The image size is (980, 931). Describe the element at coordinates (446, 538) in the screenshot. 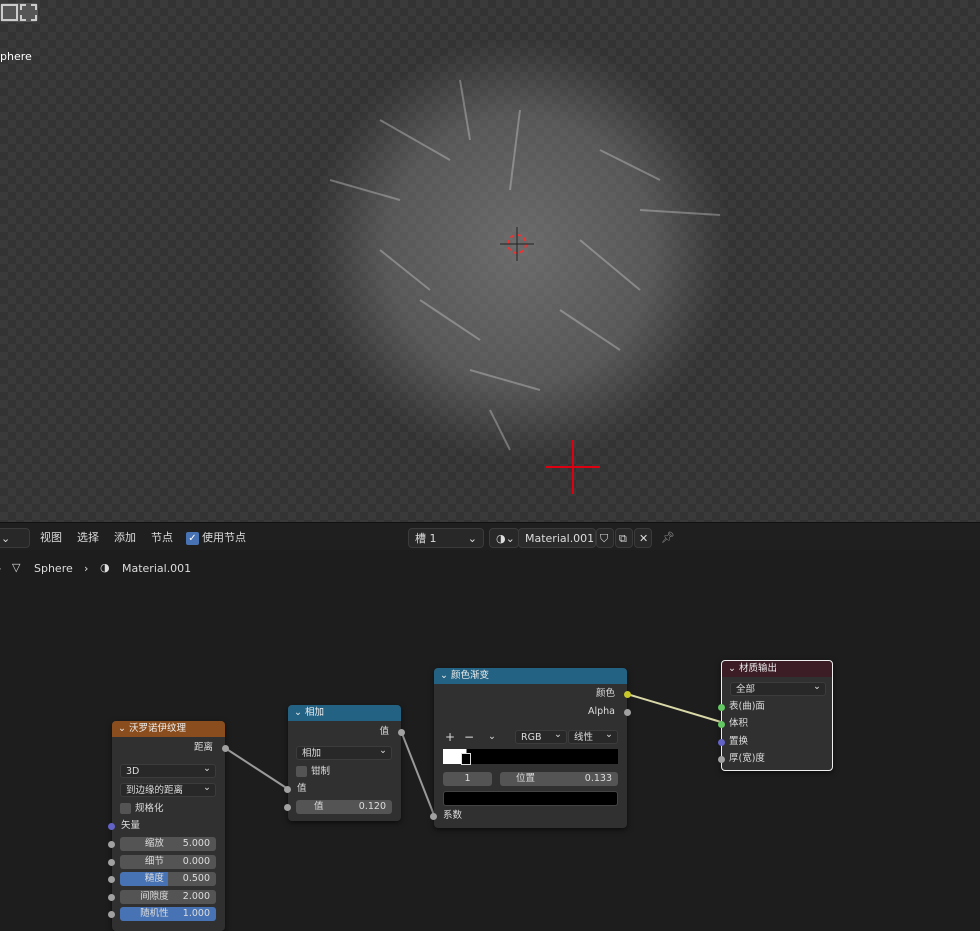

I see `slot-dropdown: 槽 1 ⌄` at that location.